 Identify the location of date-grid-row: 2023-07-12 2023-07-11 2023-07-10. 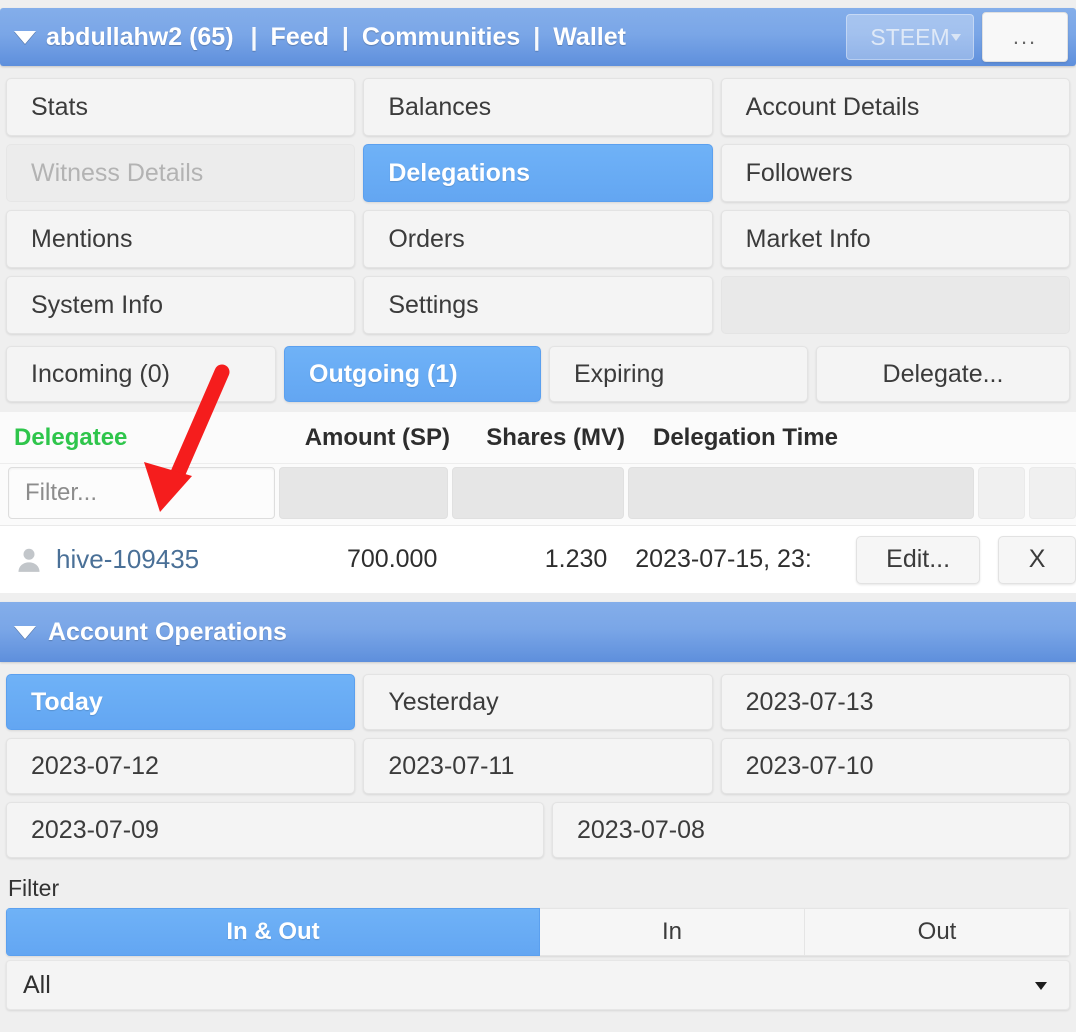
(538, 766).